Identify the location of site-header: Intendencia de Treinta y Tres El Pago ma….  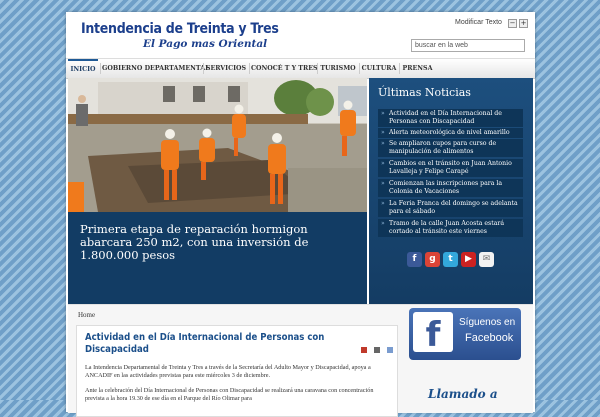
(300, 35).